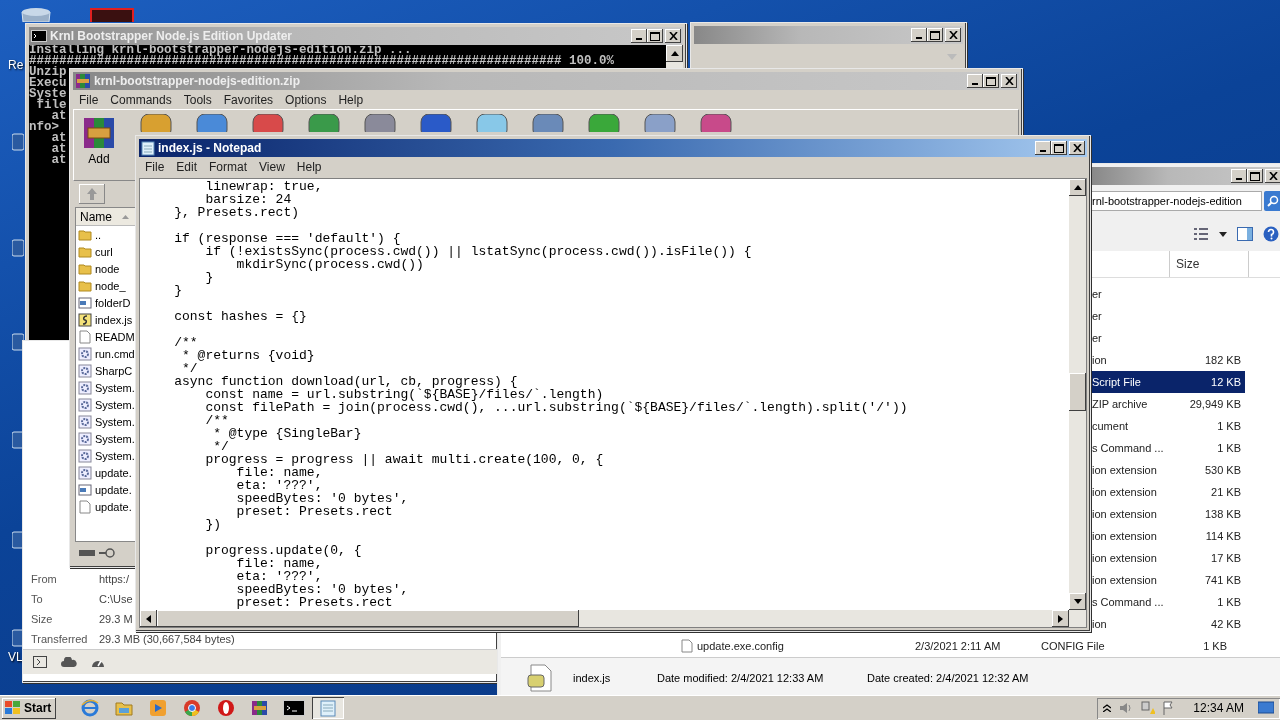  What do you see at coordinates (272, 166) in the screenshot?
I see `menu-item: View` at bounding box center [272, 166].